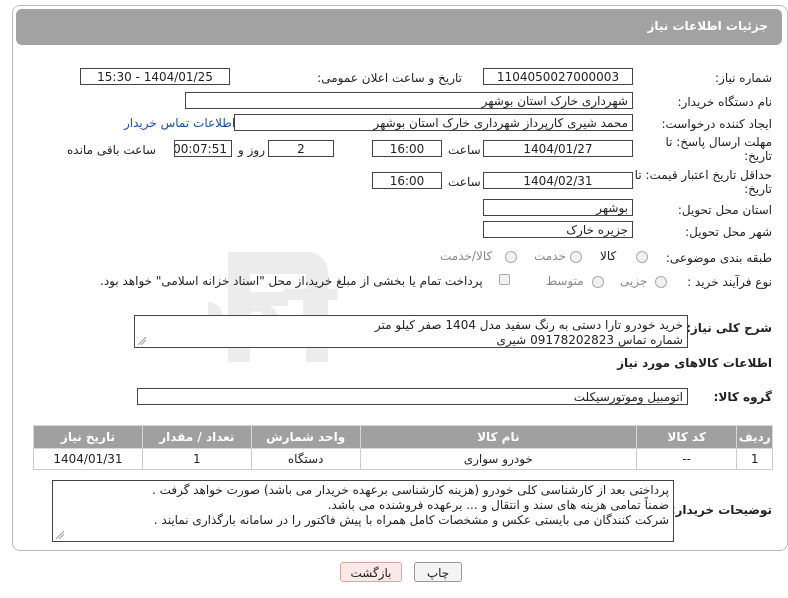  What do you see at coordinates (694, 363) in the screenshot?
I see `goods-section-title: اطلاعات کالاهای مورد نیاز` at bounding box center [694, 363].